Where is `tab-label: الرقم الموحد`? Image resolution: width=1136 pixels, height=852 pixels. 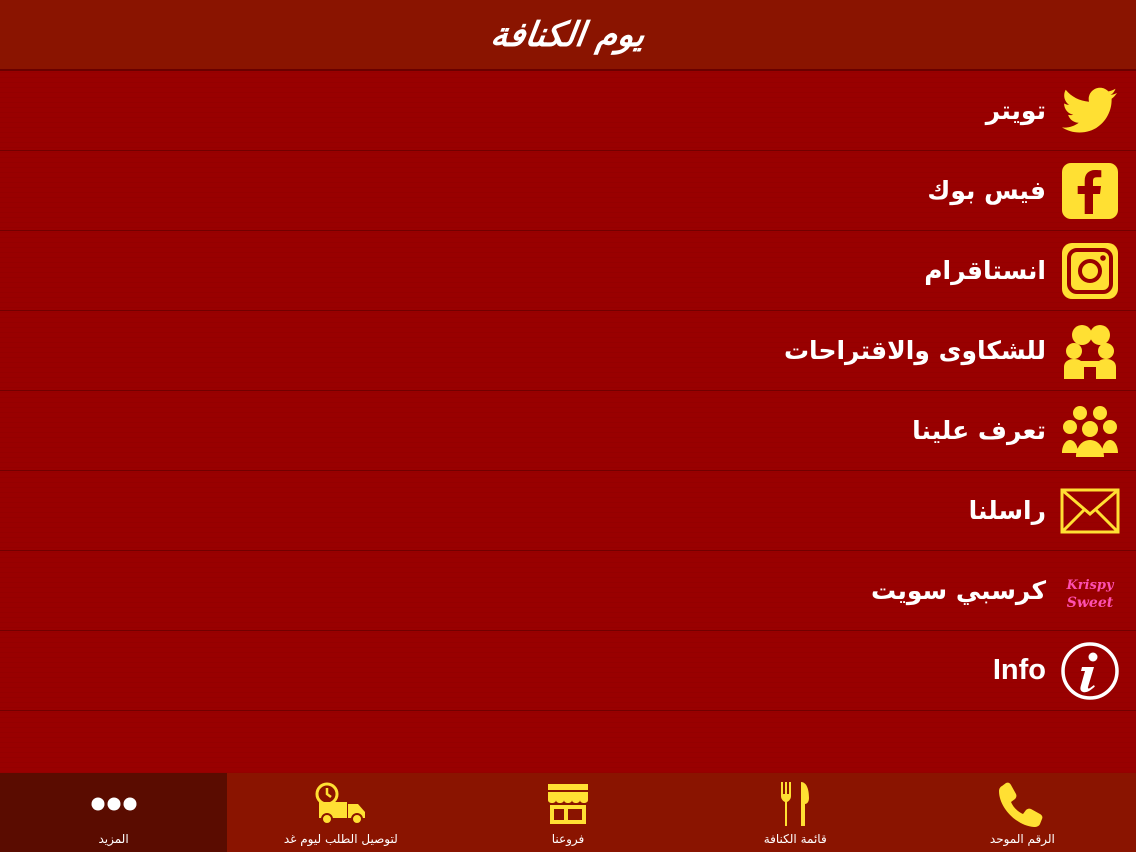 tab-label: الرقم الموحد is located at coordinates (1022, 839).